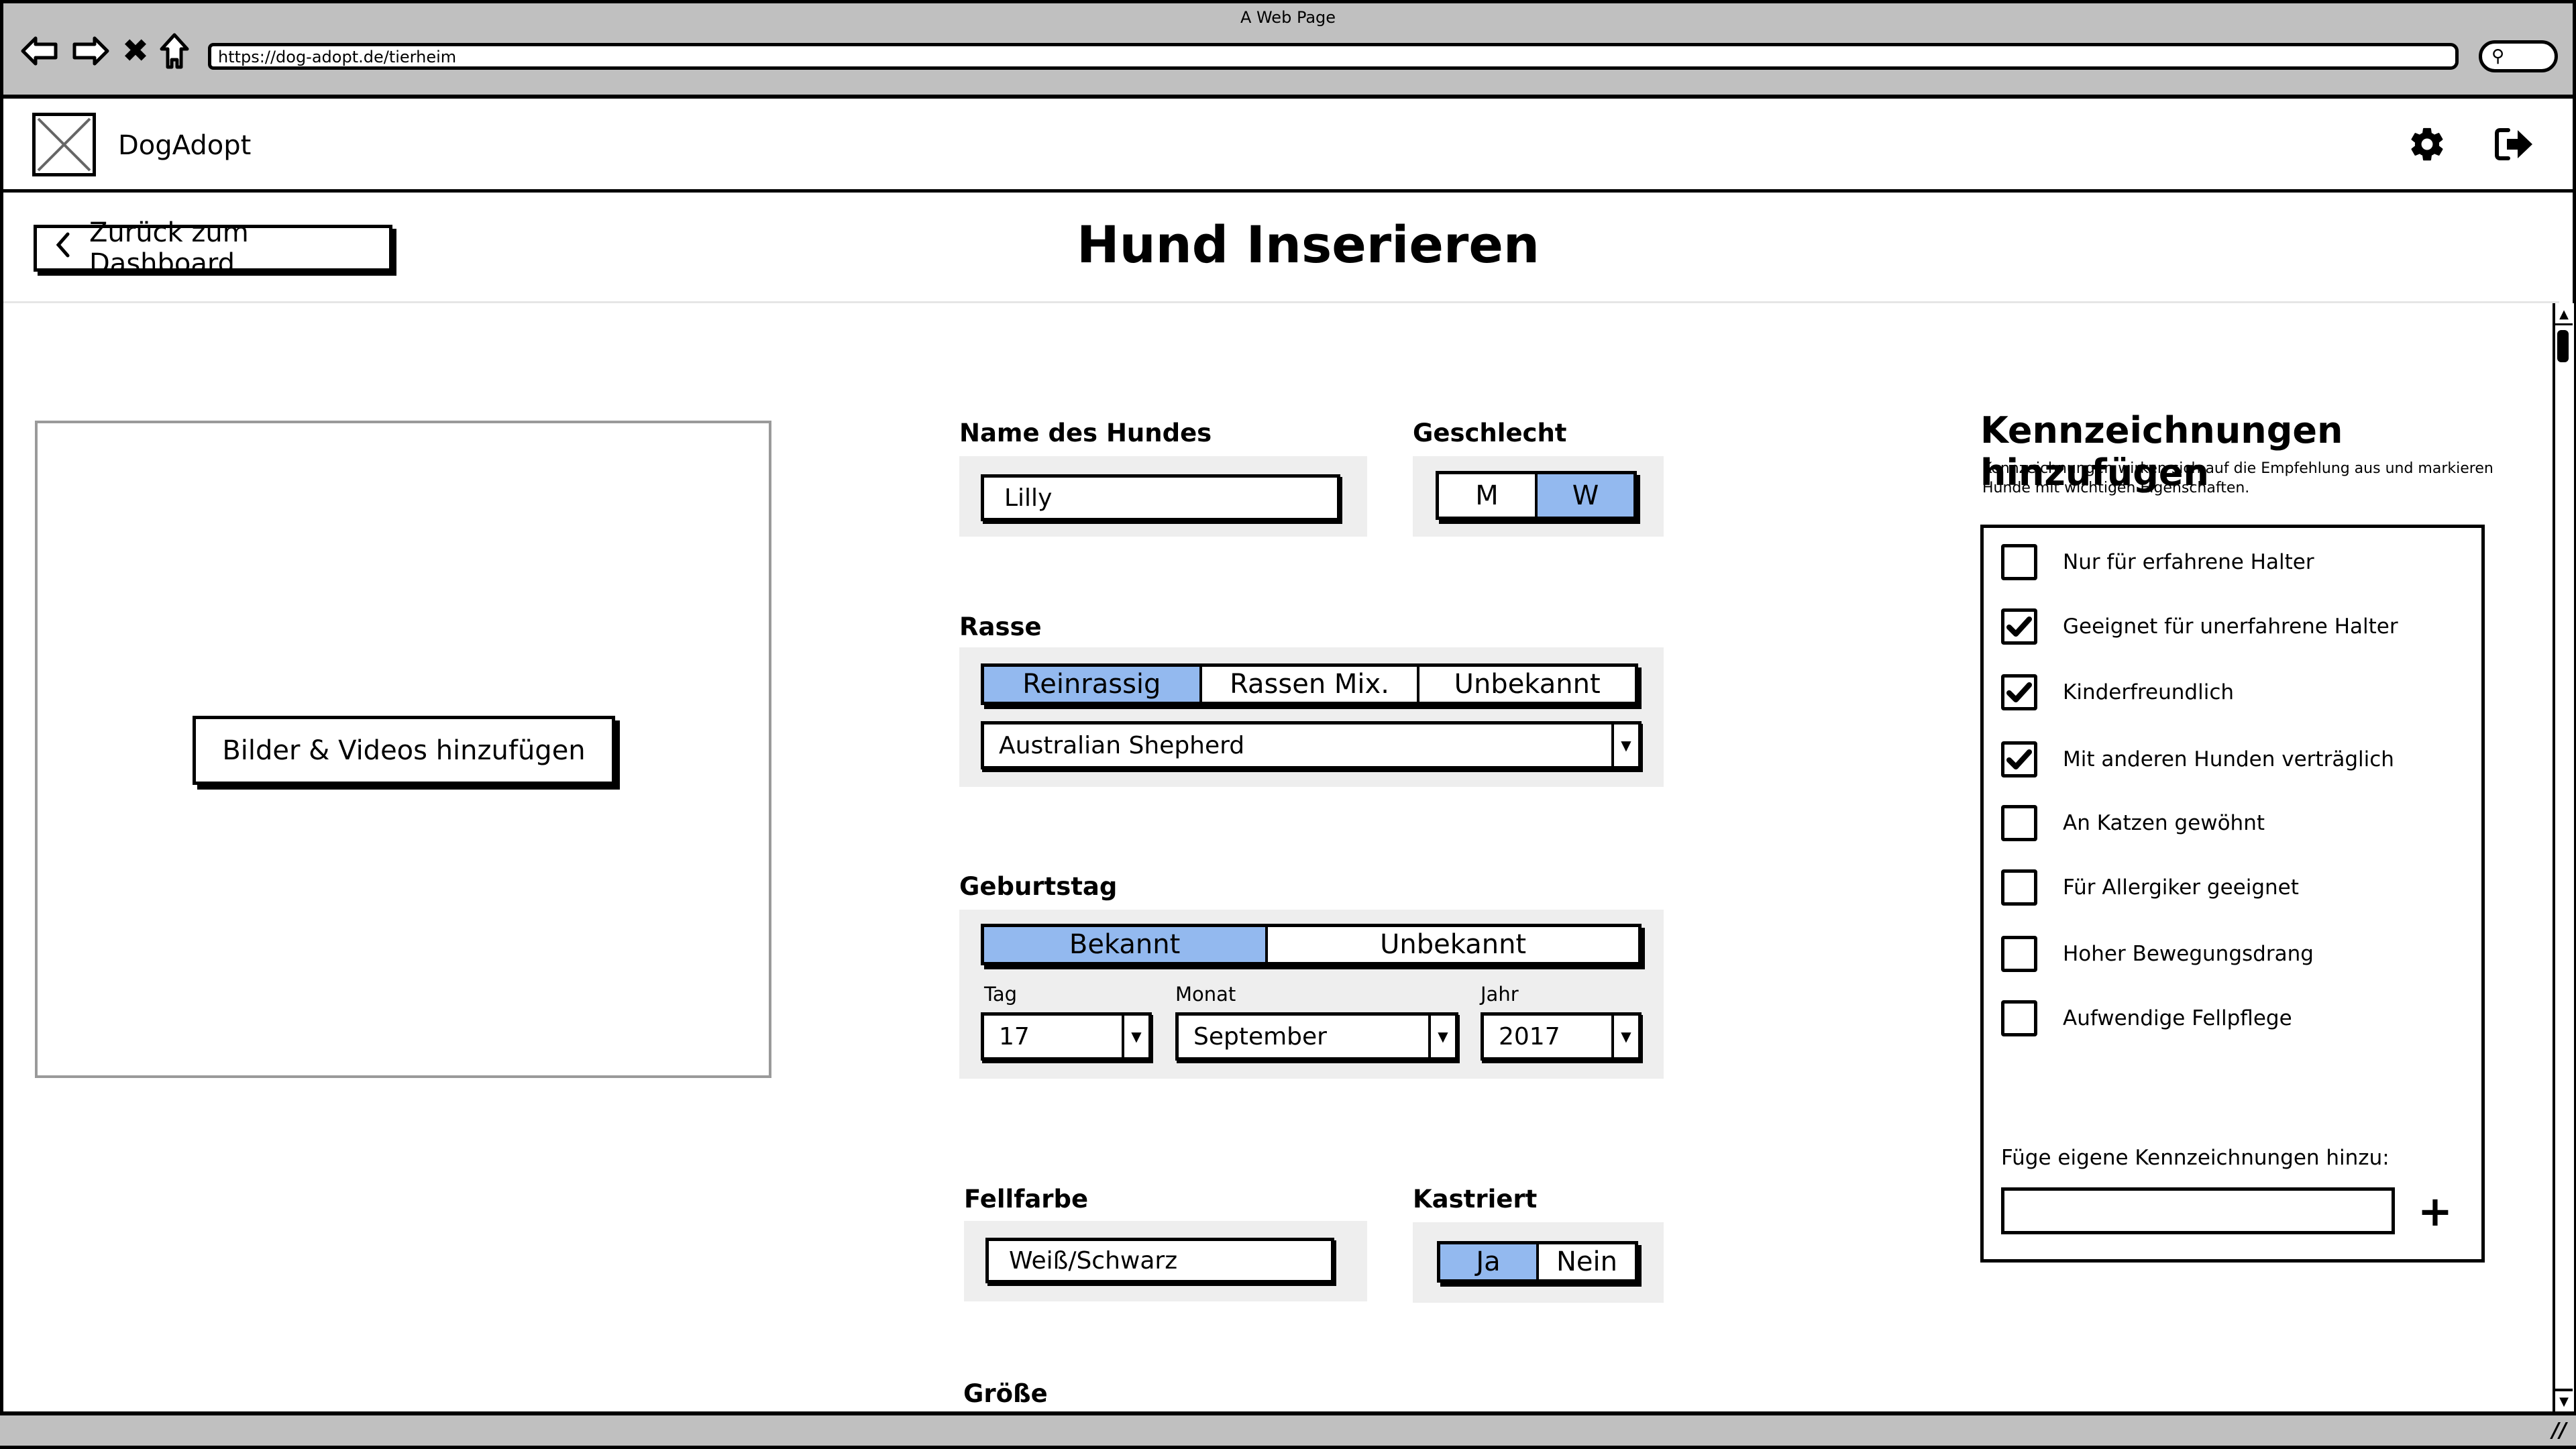 Image resolution: width=2576 pixels, height=1449 pixels. What do you see at coordinates (2164, 823) in the screenshot?
I see `tag-label: An Katzen gewöhnt` at bounding box center [2164, 823].